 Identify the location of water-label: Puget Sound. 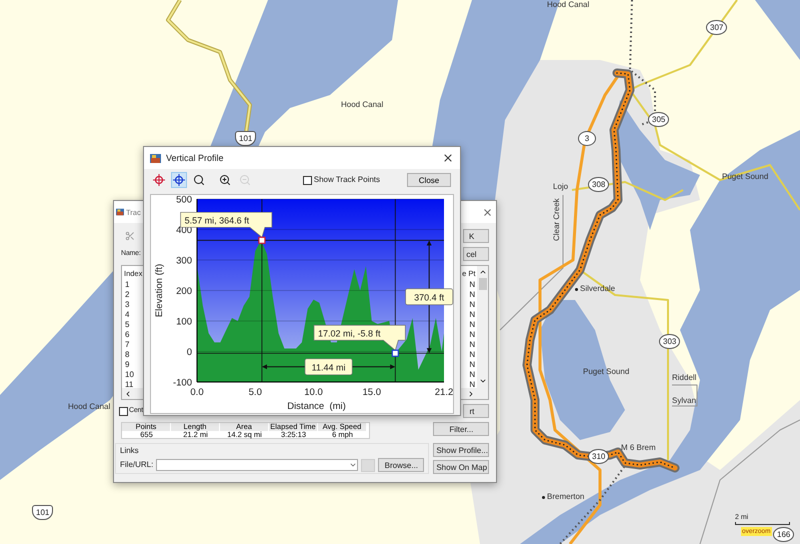
(606, 372).